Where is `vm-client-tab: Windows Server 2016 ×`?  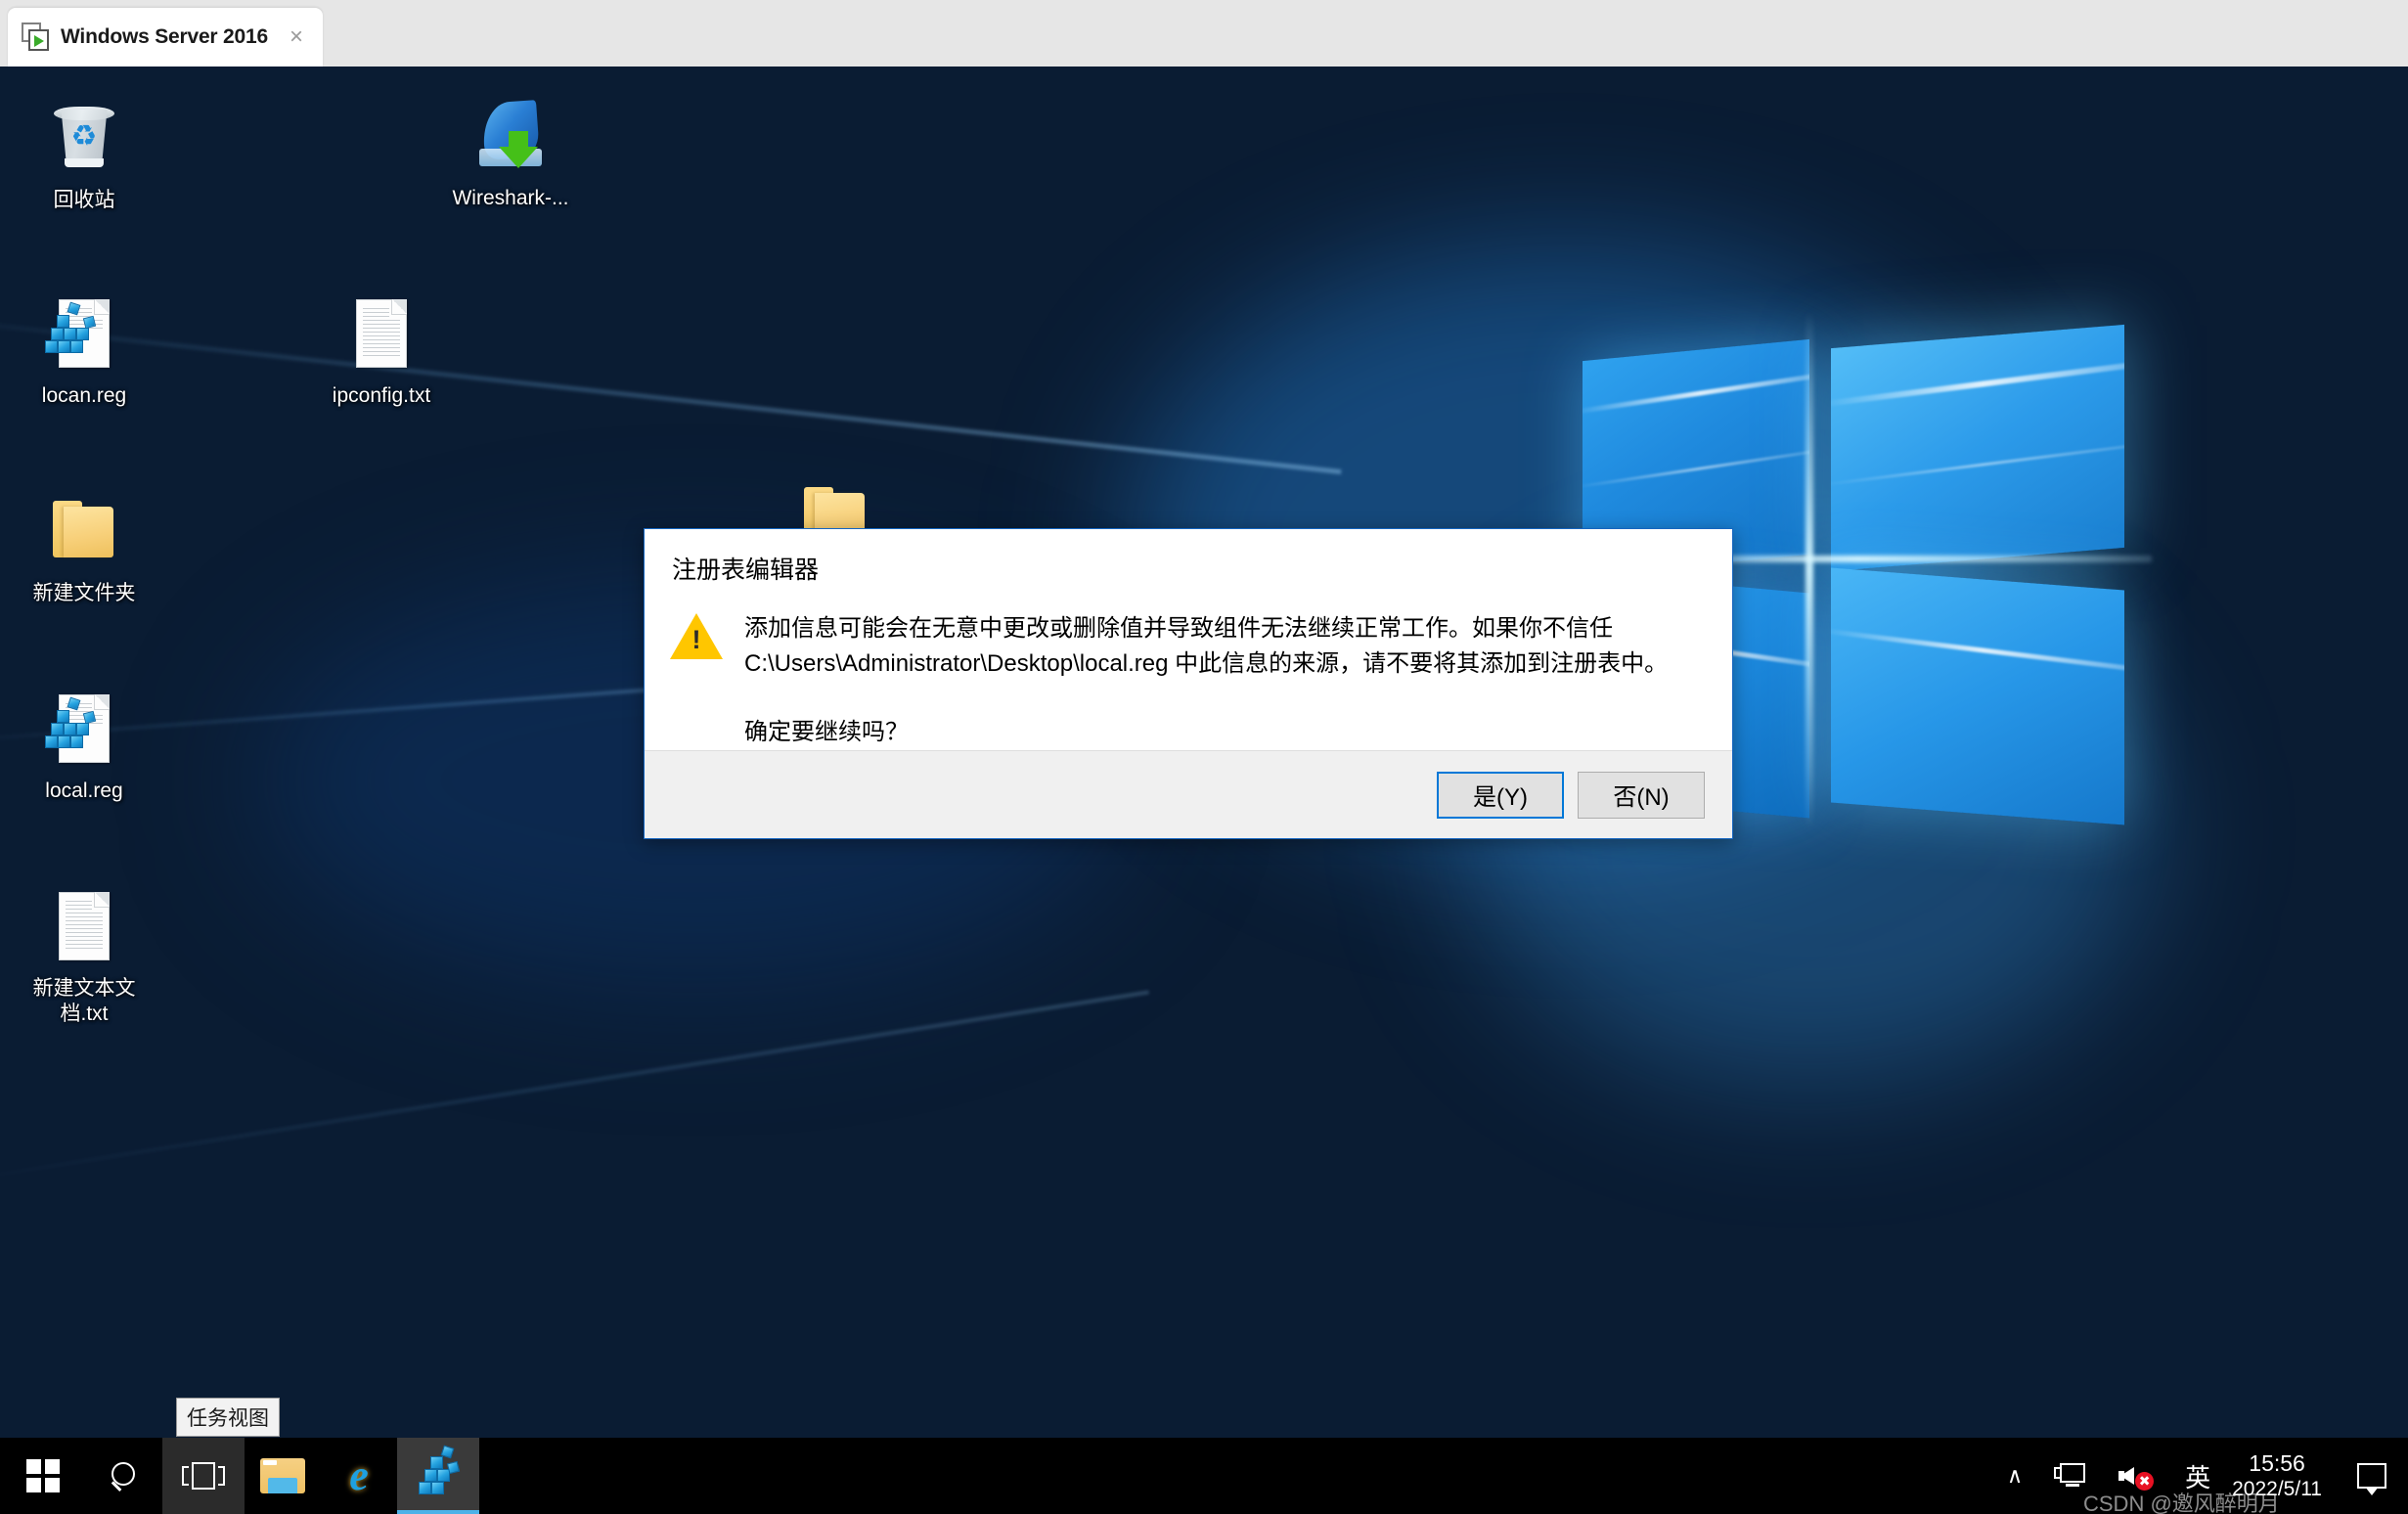
vm-client-tab: Windows Server 2016 × is located at coordinates (165, 37).